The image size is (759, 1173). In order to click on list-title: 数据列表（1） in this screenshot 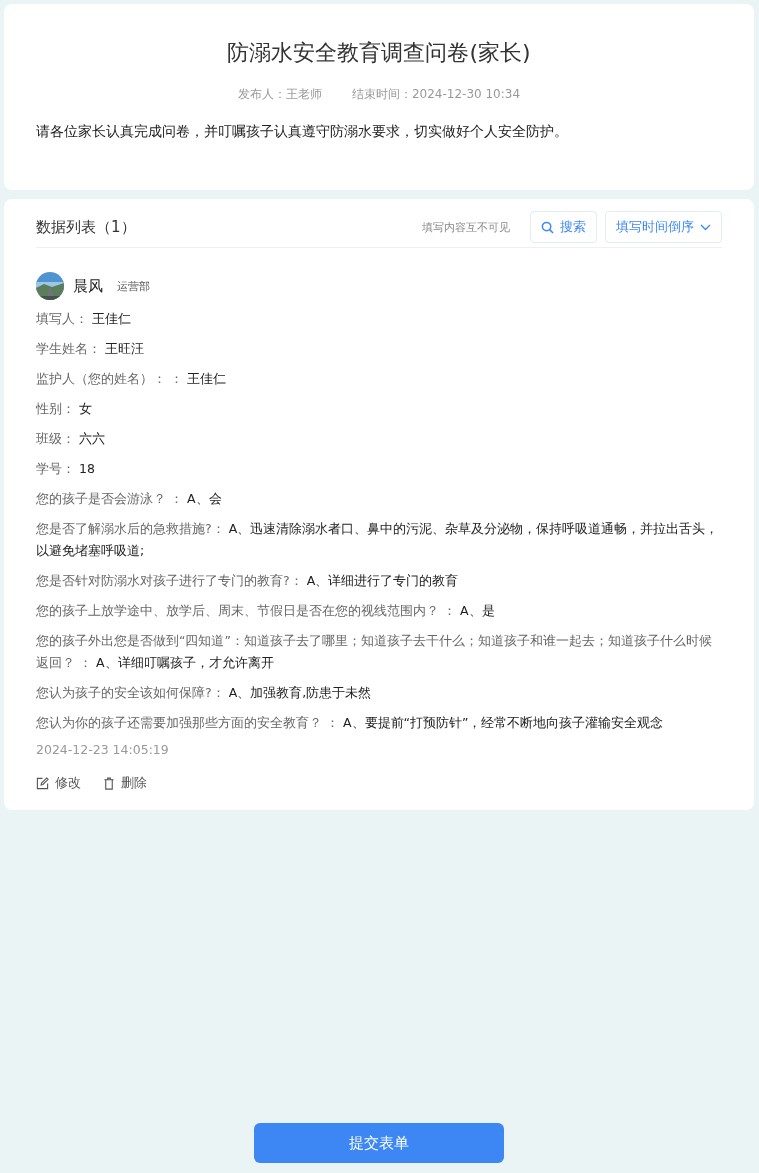, I will do `click(86, 227)`.